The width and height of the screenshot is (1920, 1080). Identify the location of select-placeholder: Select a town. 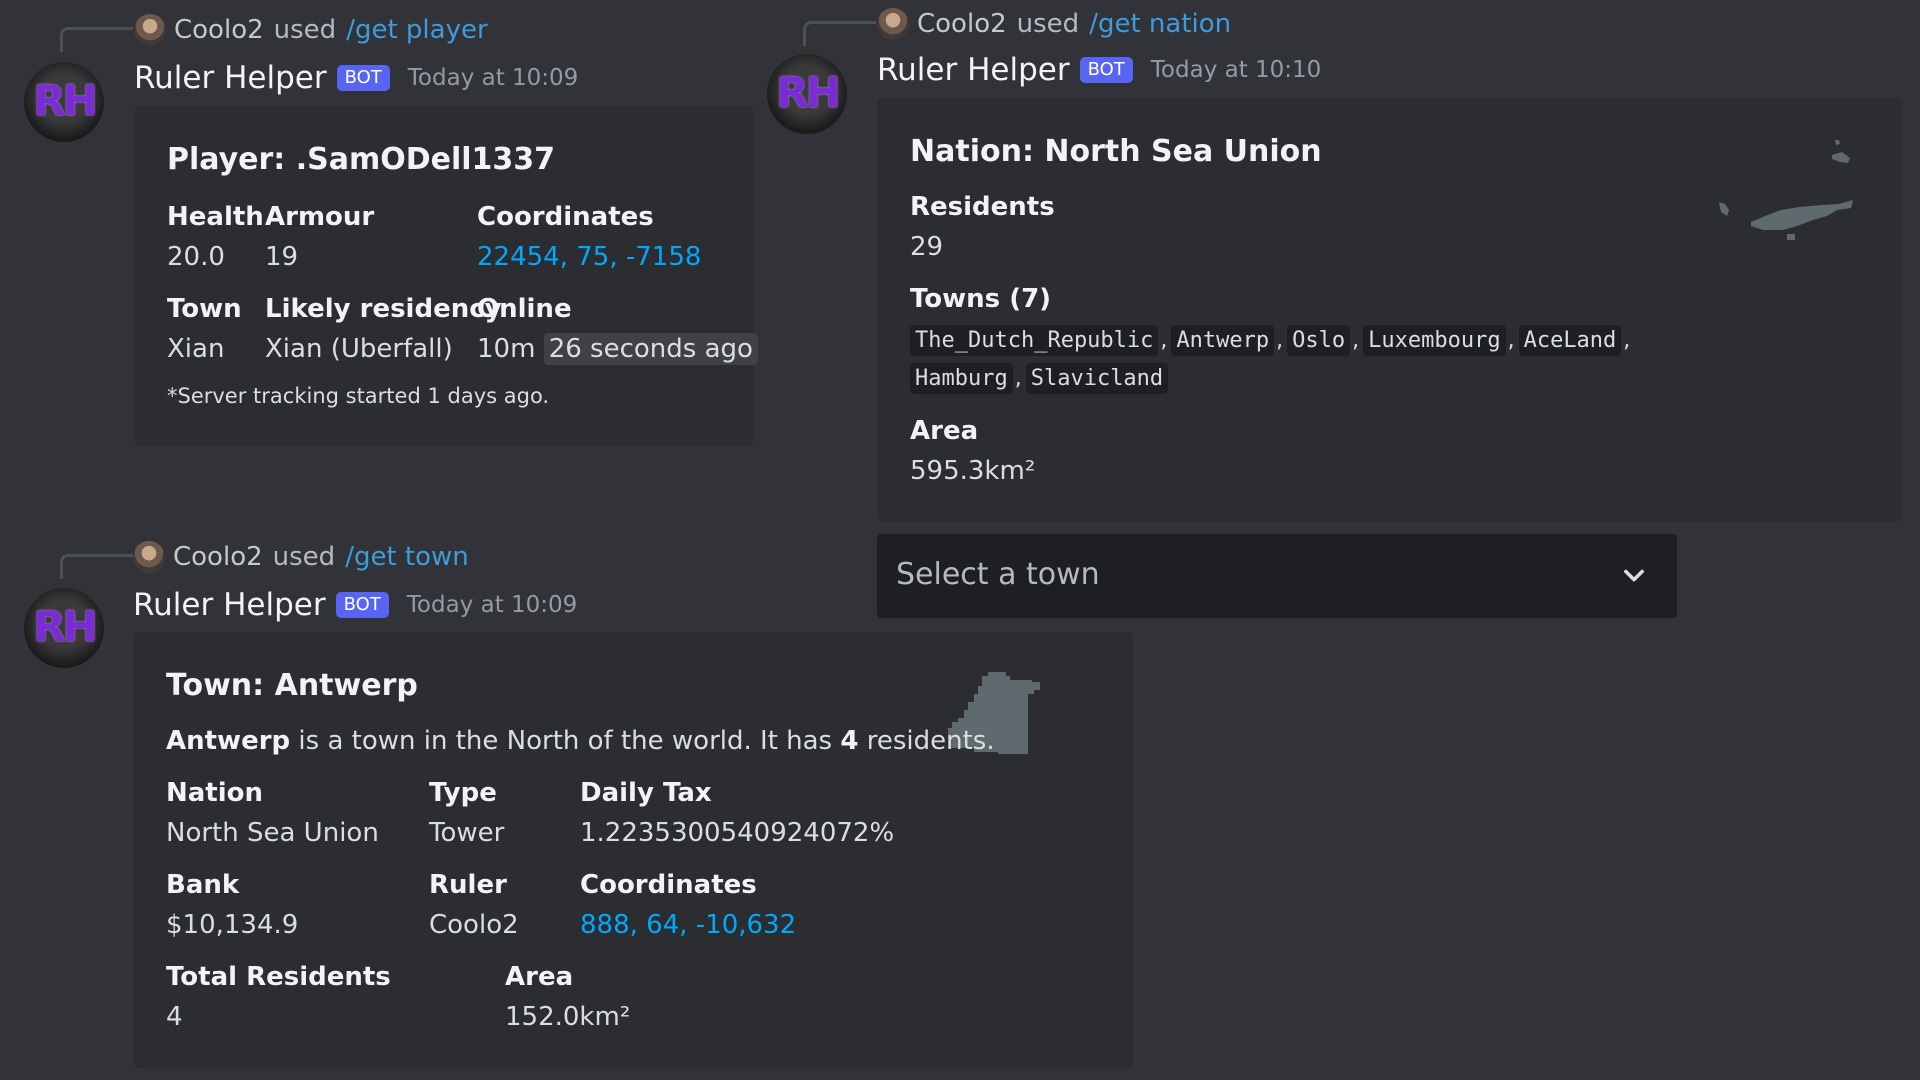
(998, 574).